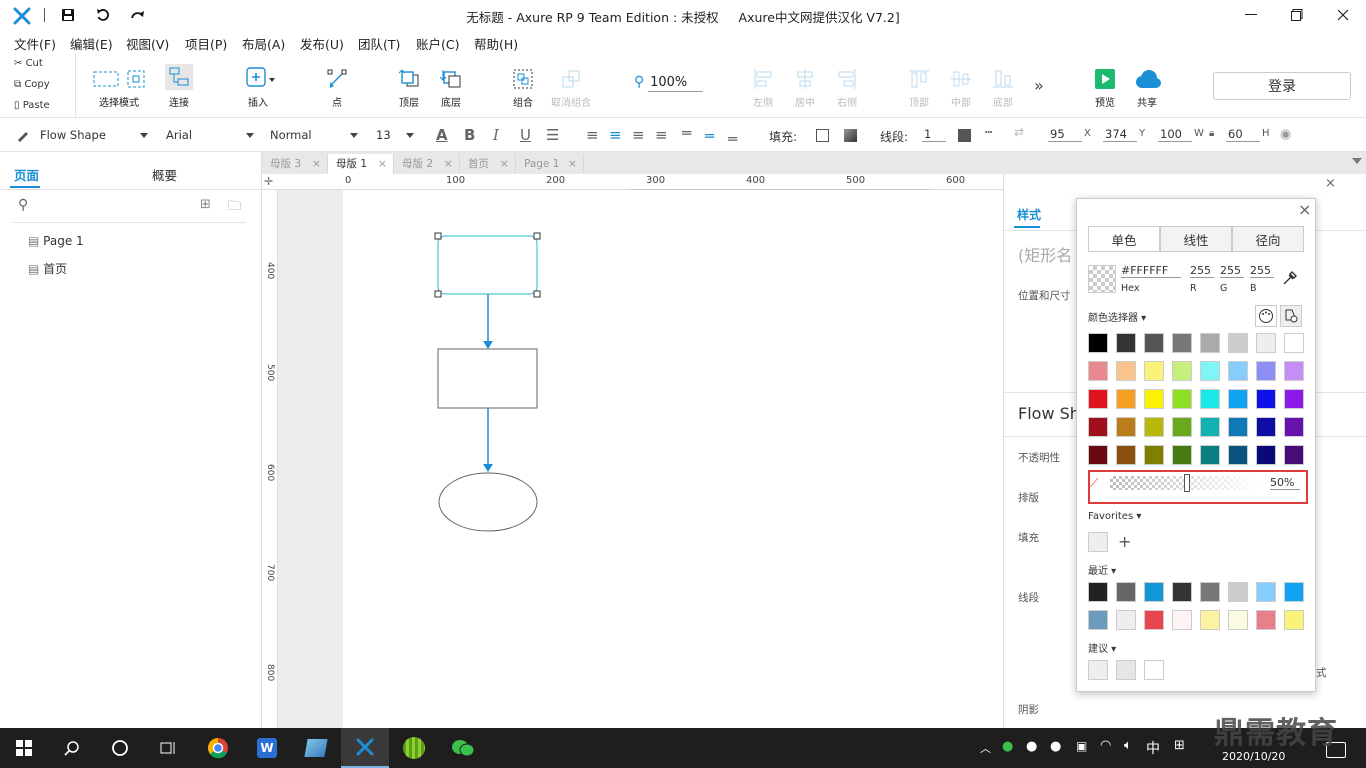 The height and width of the screenshot is (768, 1366). Describe the element at coordinates (1151, 271) in the screenshot. I see `hex-input: #FFFFFF` at that location.